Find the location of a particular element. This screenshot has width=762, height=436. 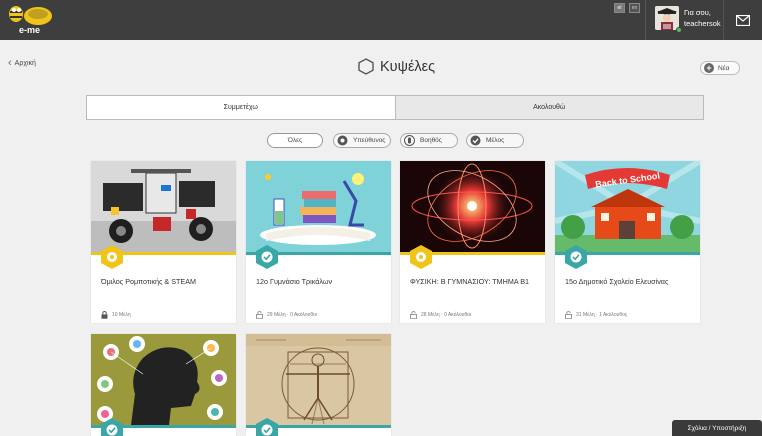

filter-assistant-label: Βοηθός is located at coordinates (431, 140).